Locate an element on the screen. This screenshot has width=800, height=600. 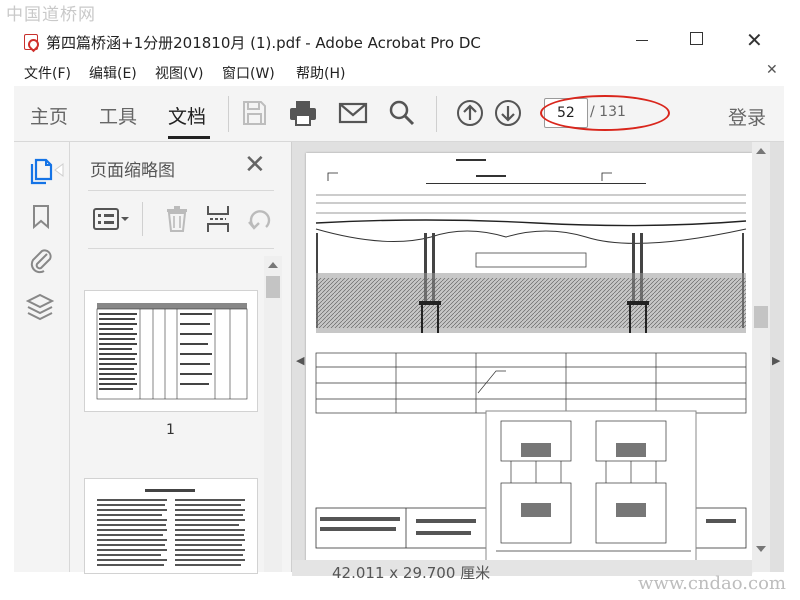
close-window-icon: ✕ is located at coordinates (754, 40).